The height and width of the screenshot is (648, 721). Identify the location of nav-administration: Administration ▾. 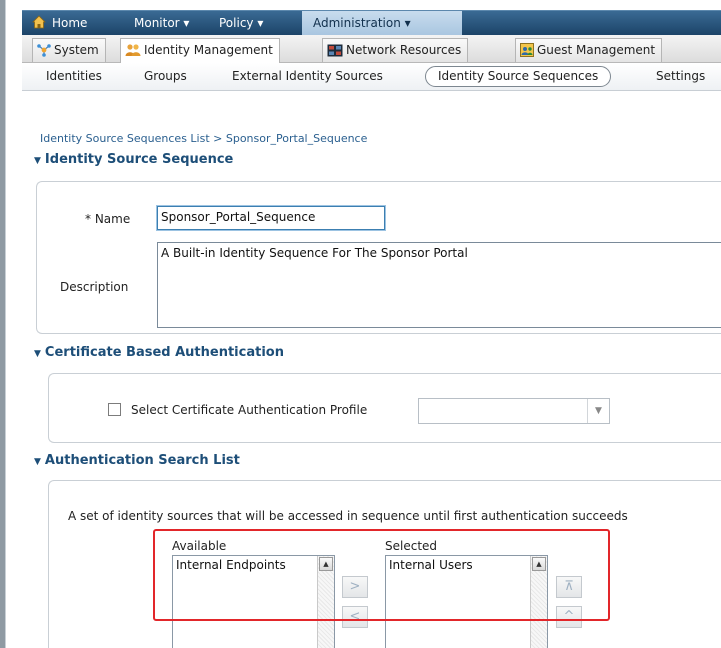
(382, 23).